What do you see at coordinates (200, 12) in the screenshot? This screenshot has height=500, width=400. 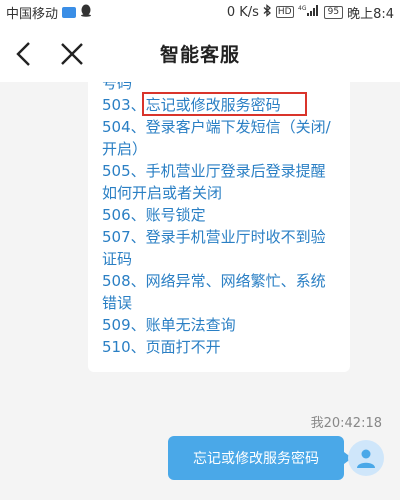 I see `status-bar: 中国移动 0 K/s HD 4G 95 晚上8:4` at bounding box center [200, 12].